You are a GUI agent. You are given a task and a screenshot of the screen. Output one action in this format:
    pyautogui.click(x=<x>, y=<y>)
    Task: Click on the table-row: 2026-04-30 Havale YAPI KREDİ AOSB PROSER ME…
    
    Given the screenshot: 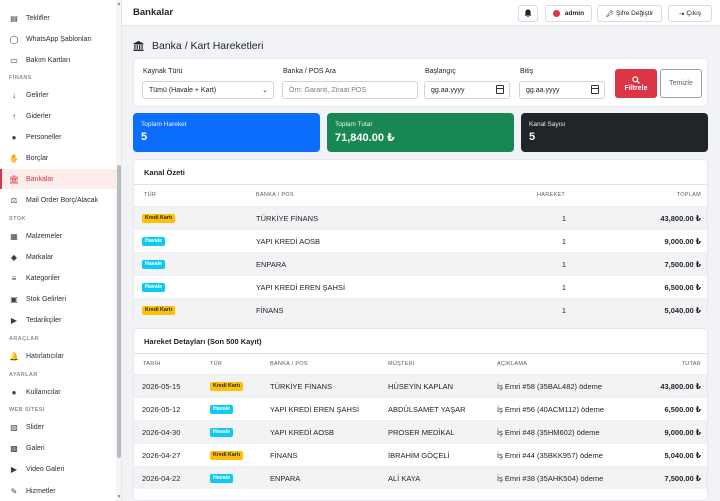 What is the action you would take?
    pyautogui.click(x=420, y=431)
    